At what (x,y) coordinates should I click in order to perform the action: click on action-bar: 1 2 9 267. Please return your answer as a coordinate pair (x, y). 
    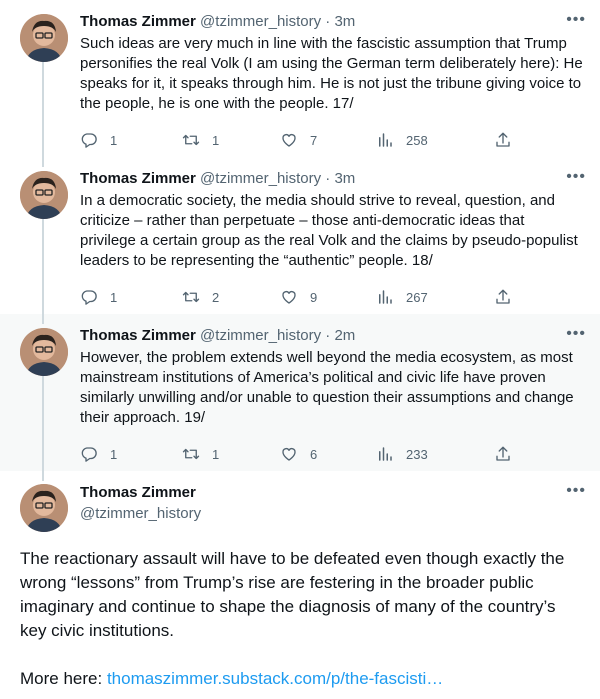
    Looking at the image, I should click on (332, 297).